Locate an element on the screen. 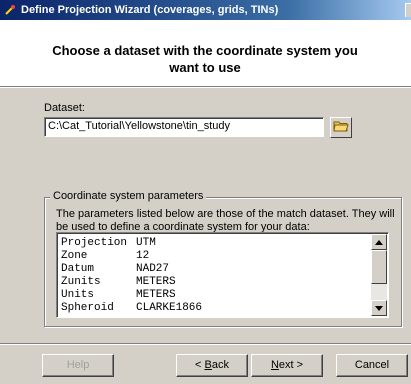 This screenshot has width=411, height=384. parameter-key: Units is located at coordinates (78, 295).